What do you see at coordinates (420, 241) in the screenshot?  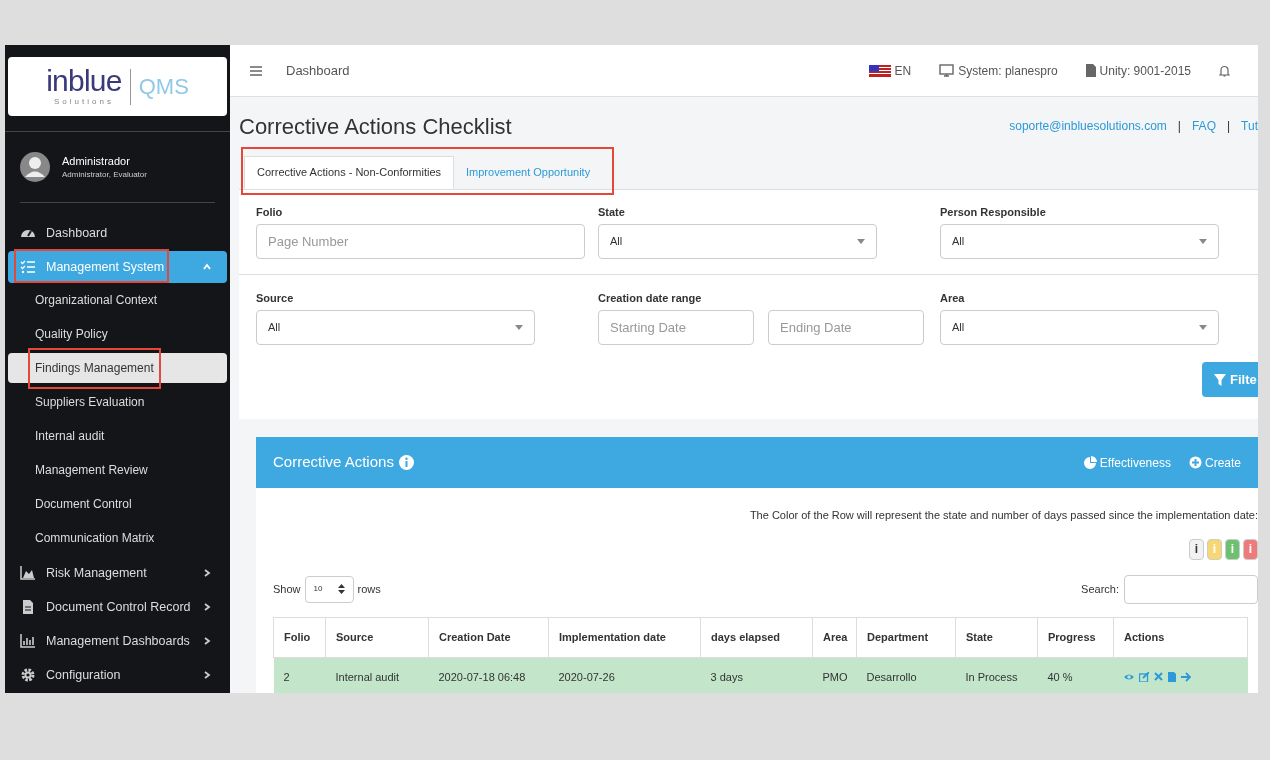 I see `text-field: Page Number` at bounding box center [420, 241].